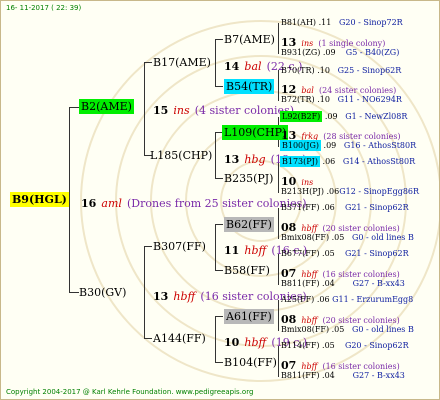 Image resolution: width=440 pixels, height=400 pixels. Describe the element at coordinates (182, 62) in the screenshot. I see `node-b17: B17(AME)` at that location.